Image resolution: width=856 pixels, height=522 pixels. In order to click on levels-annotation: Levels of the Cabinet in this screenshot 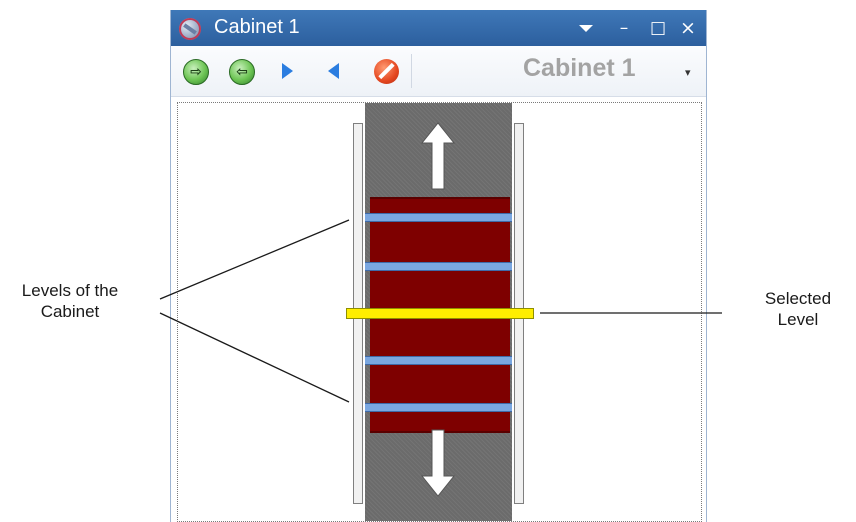, I will do `click(70, 301)`.